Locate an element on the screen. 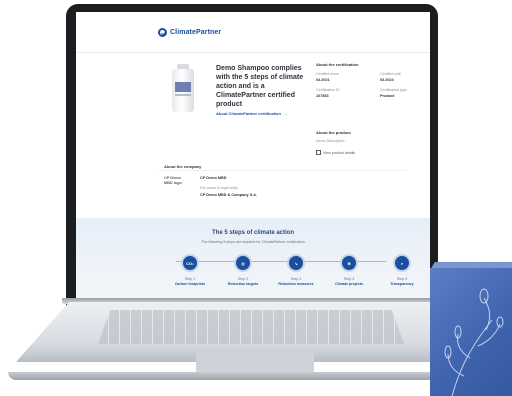  view-product-link: View product details is located at coordinates (335, 152).